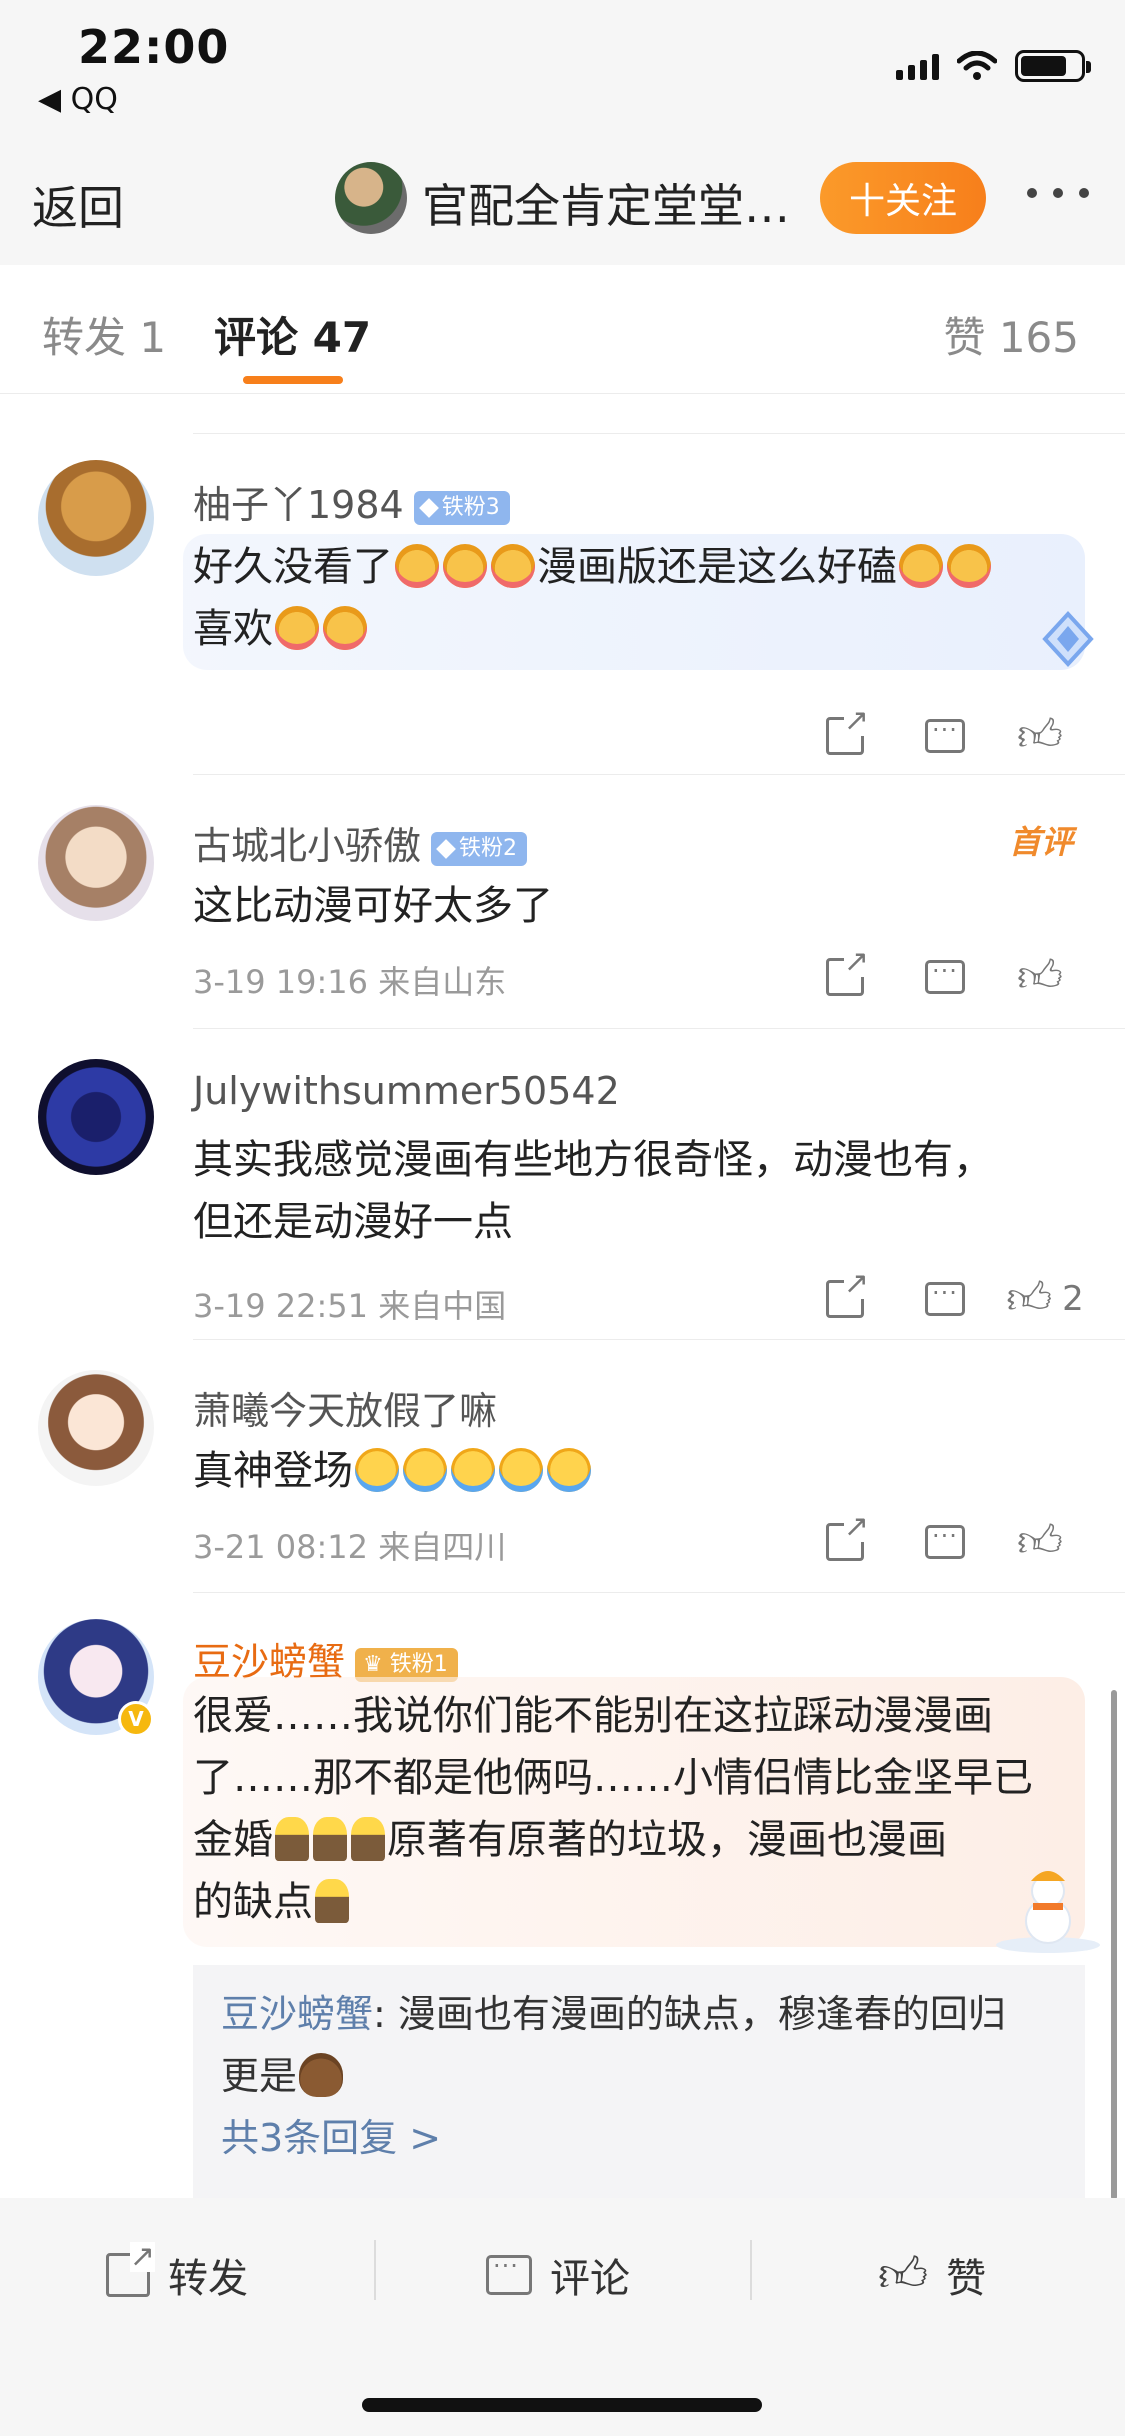 The width and height of the screenshot is (1125, 2436). What do you see at coordinates (1114, 1945) in the screenshot?
I see `scrollbar` at bounding box center [1114, 1945].